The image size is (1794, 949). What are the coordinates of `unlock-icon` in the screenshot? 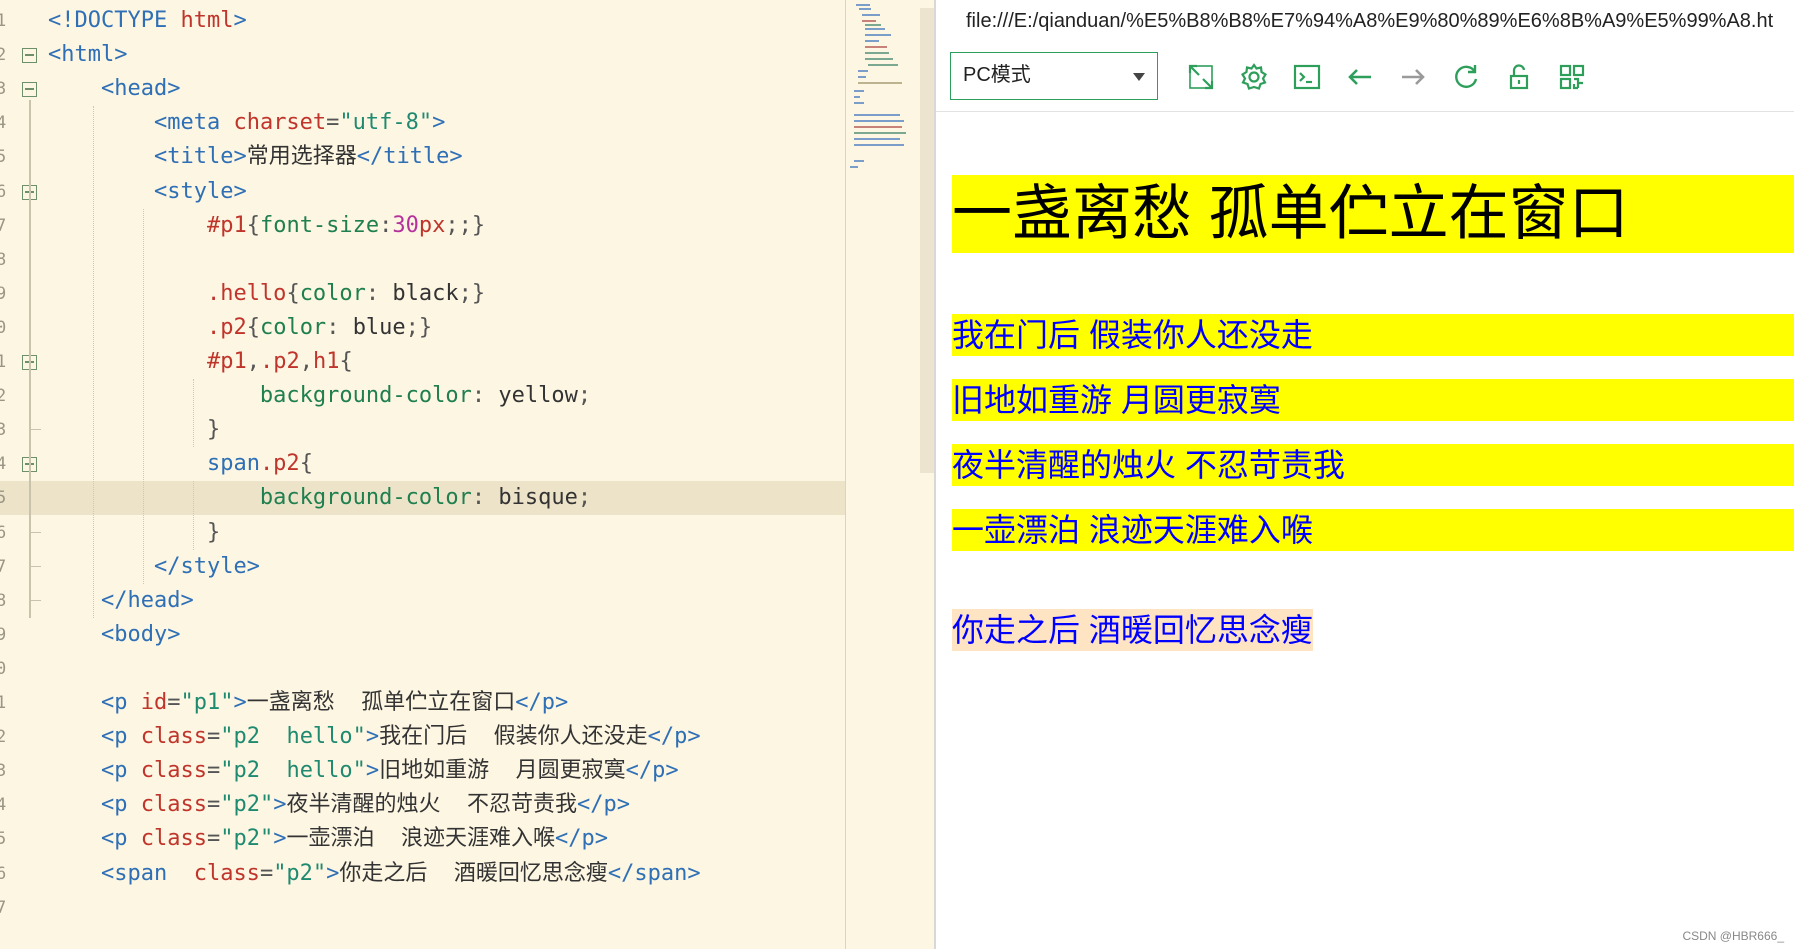 It's located at (1519, 77).